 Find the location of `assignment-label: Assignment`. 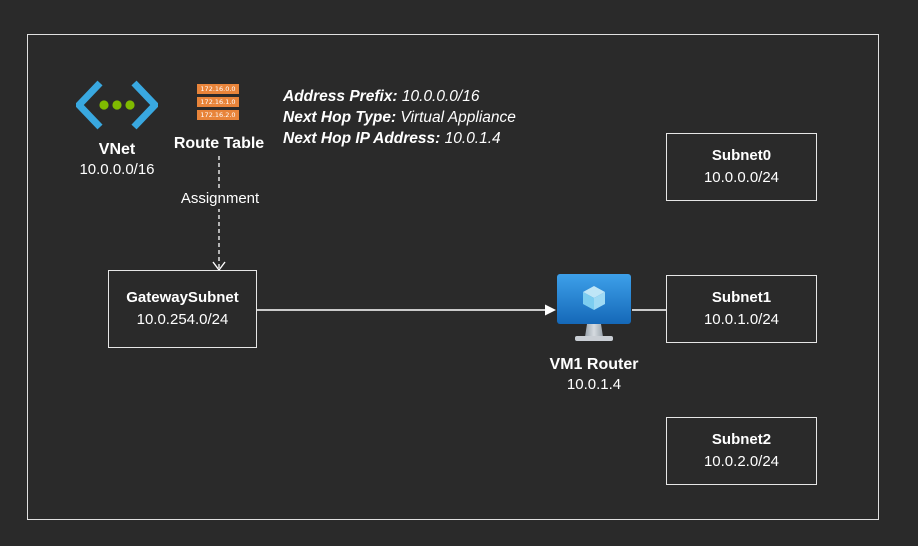

assignment-label: Assignment is located at coordinates (220, 199).